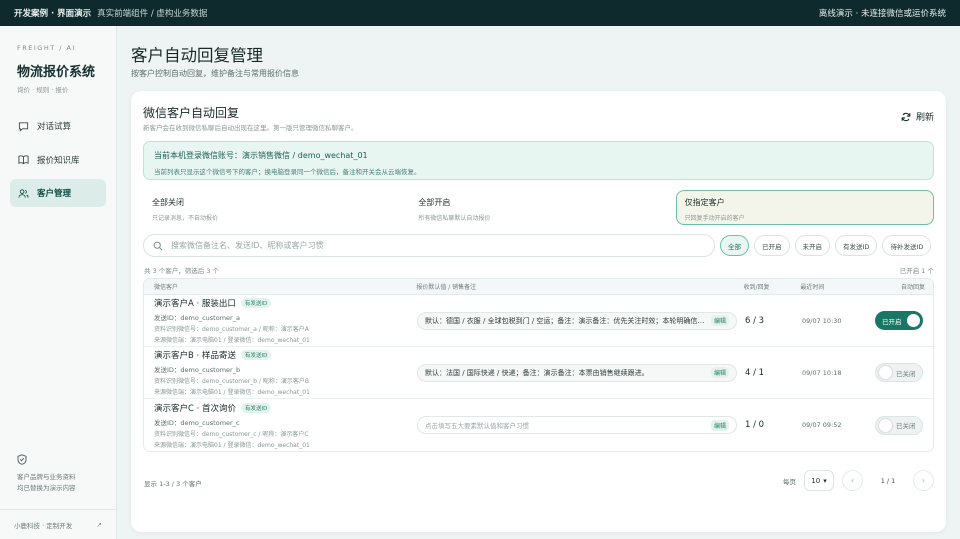 The width and height of the screenshot is (960, 539). I want to click on filter-disabled: 未开启, so click(812, 245).